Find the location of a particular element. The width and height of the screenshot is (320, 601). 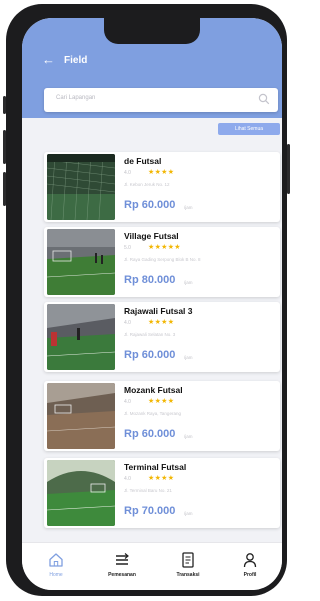

power-button is located at coordinates (288, 169).